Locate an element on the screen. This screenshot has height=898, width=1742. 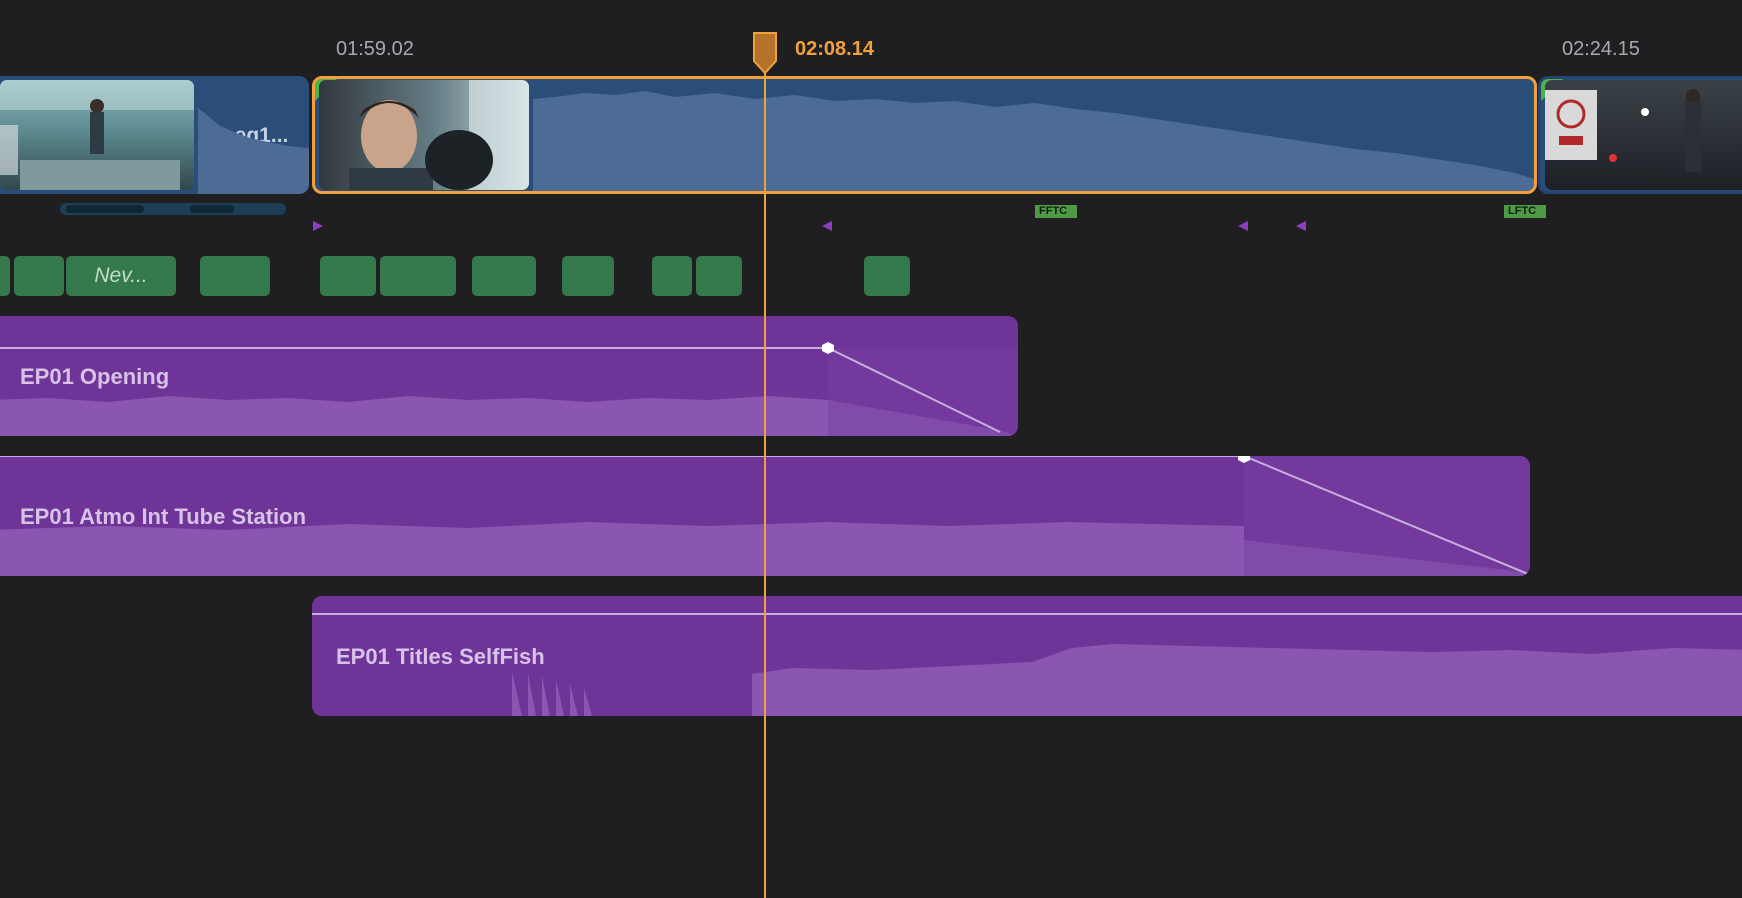
audio-clip-opening: EP01 Opening is located at coordinates (509, 376).